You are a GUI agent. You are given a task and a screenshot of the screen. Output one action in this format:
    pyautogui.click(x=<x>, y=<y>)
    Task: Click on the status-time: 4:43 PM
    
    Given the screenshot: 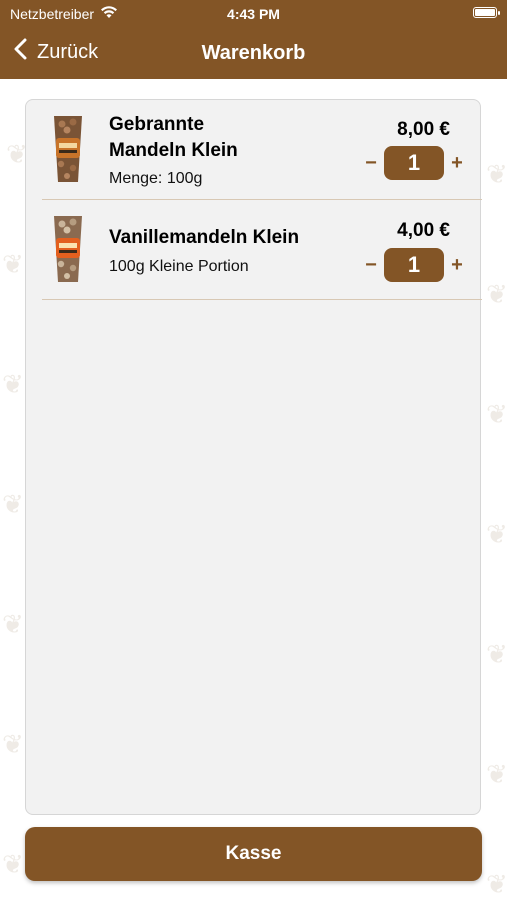 What is the action you would take?
    pyautogui.click(x=253, y=14)
    